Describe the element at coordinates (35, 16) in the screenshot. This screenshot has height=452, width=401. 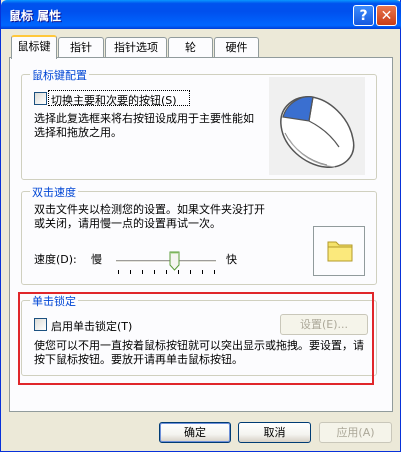
I see `window-title: 鼠标 属性` at that location.